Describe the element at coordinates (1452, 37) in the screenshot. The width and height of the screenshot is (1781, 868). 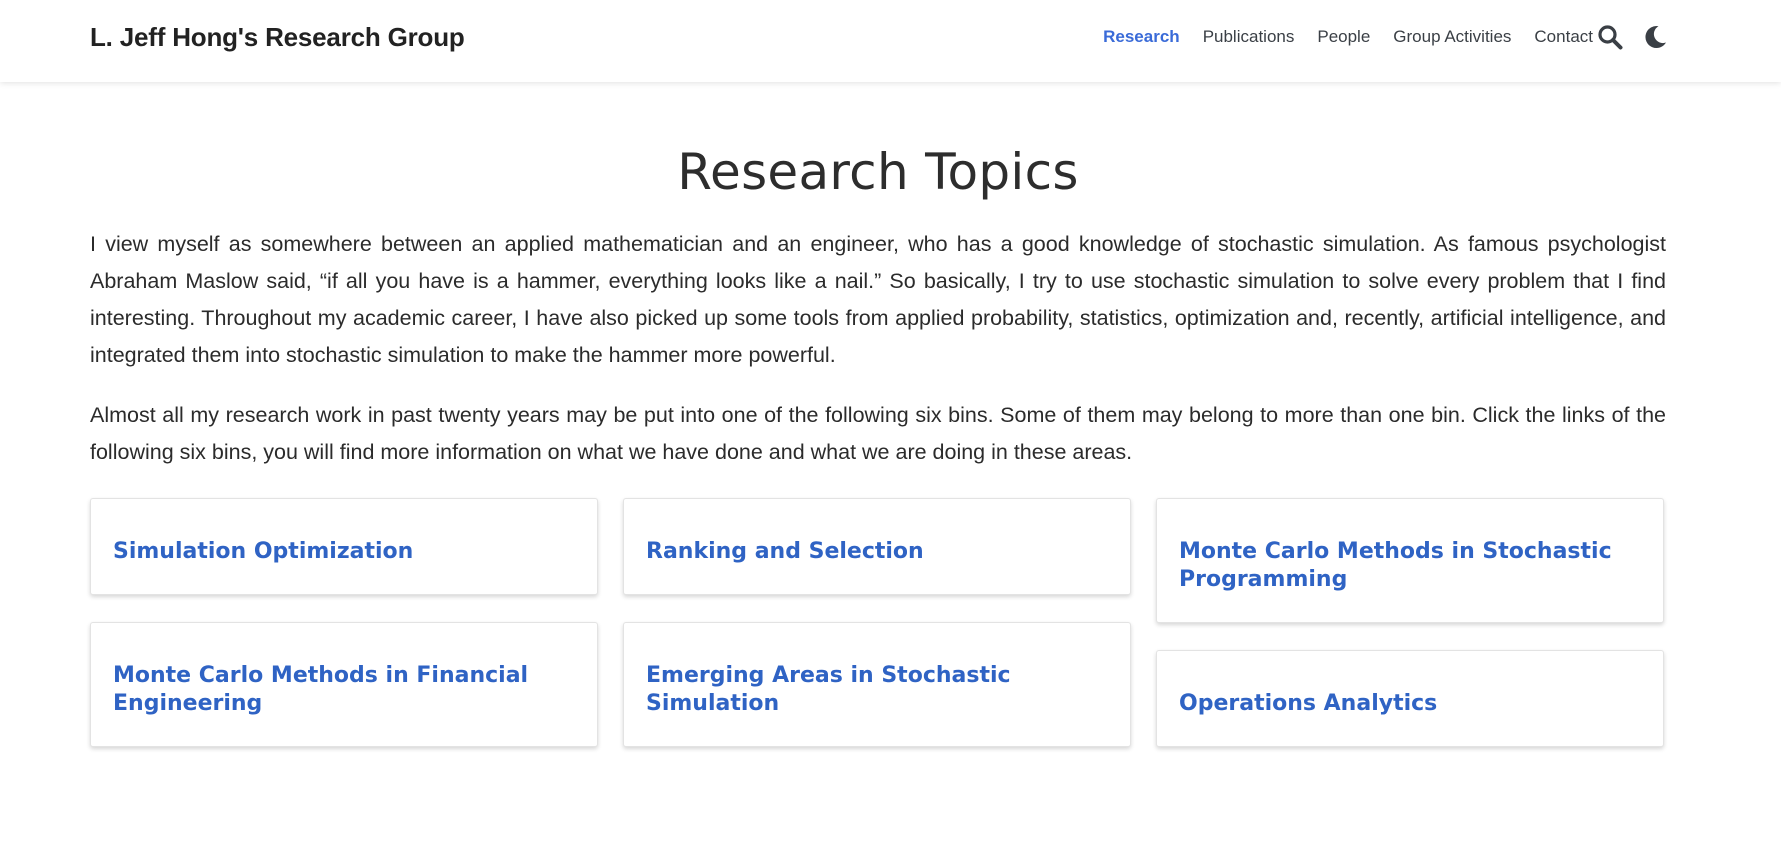
I see `nav-link-group-activities: Group Activities` at that location.